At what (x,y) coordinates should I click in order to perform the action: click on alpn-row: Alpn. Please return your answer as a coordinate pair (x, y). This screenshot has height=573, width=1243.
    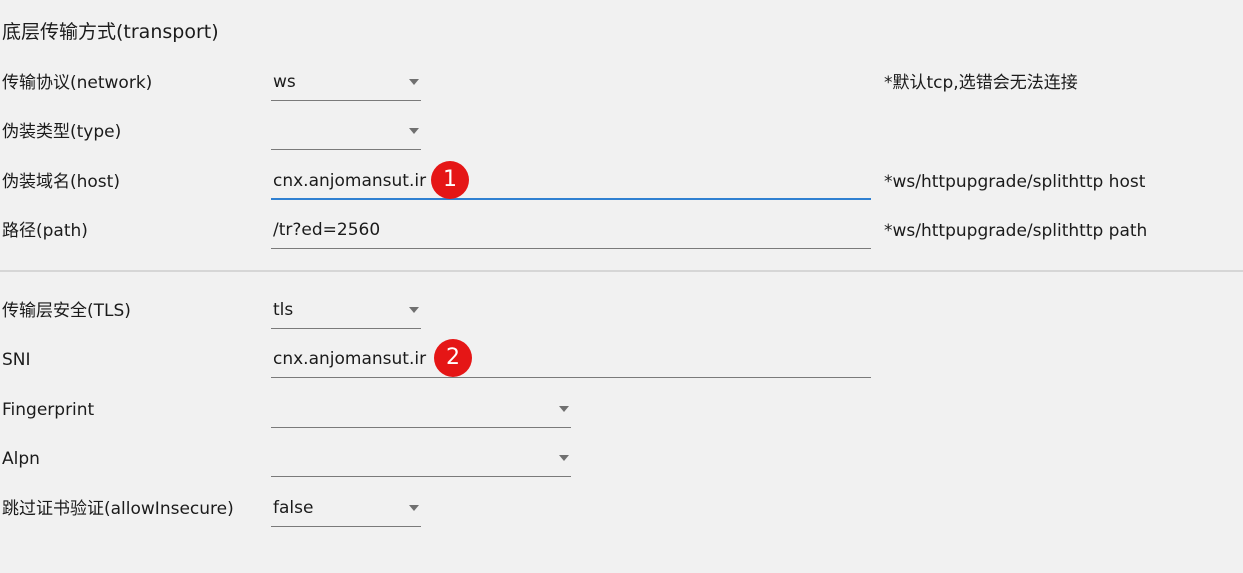
    Looking at the image, I should click on (621, 458).